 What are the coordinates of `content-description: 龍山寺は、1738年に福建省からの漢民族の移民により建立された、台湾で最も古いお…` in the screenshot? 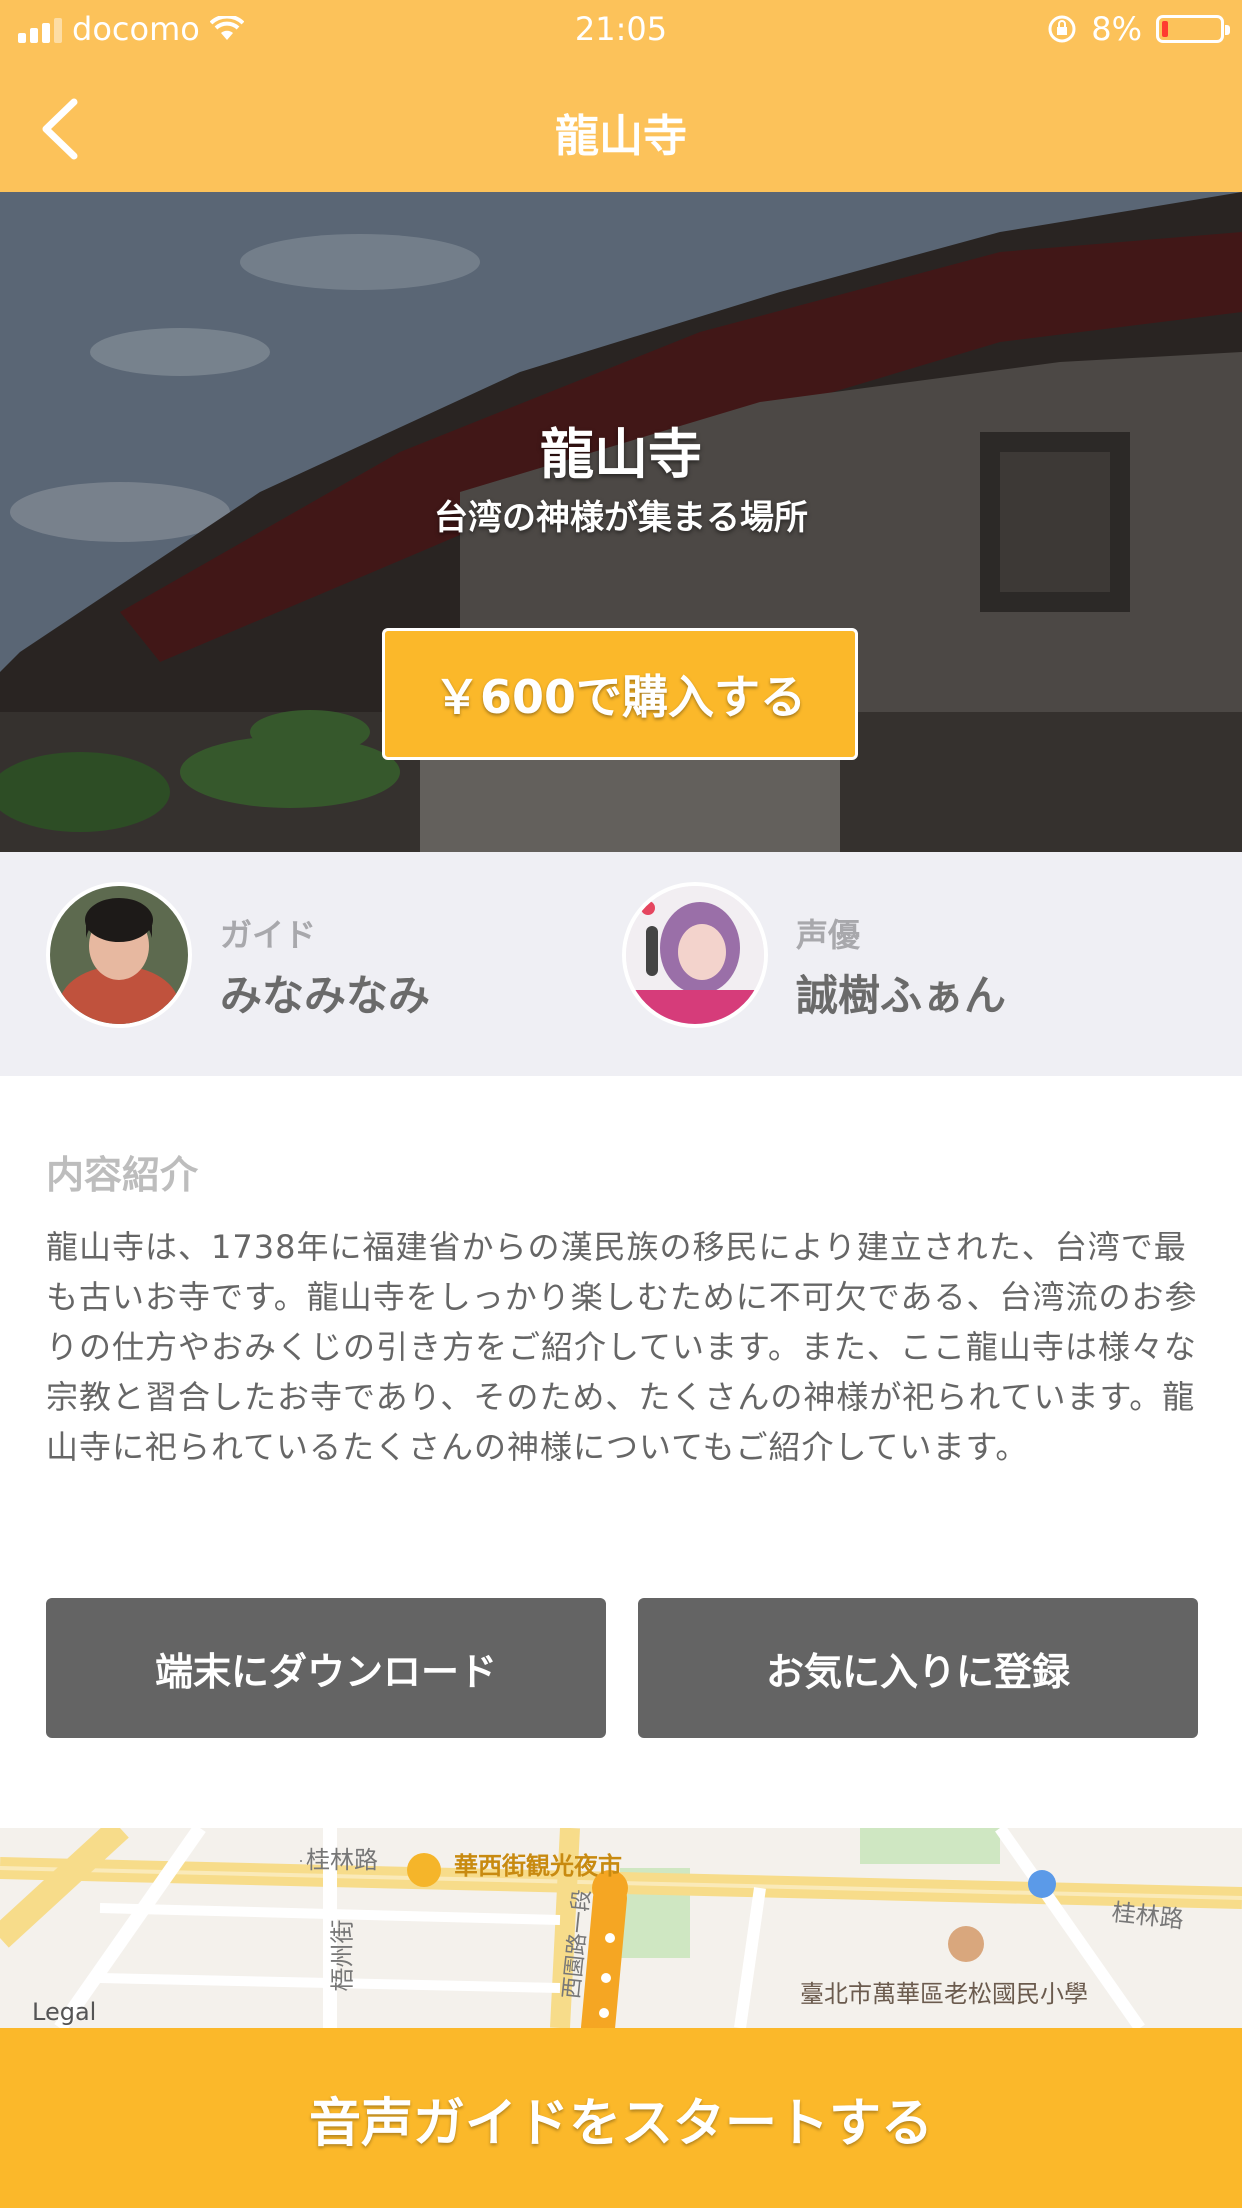 It's located at (622, 1347).